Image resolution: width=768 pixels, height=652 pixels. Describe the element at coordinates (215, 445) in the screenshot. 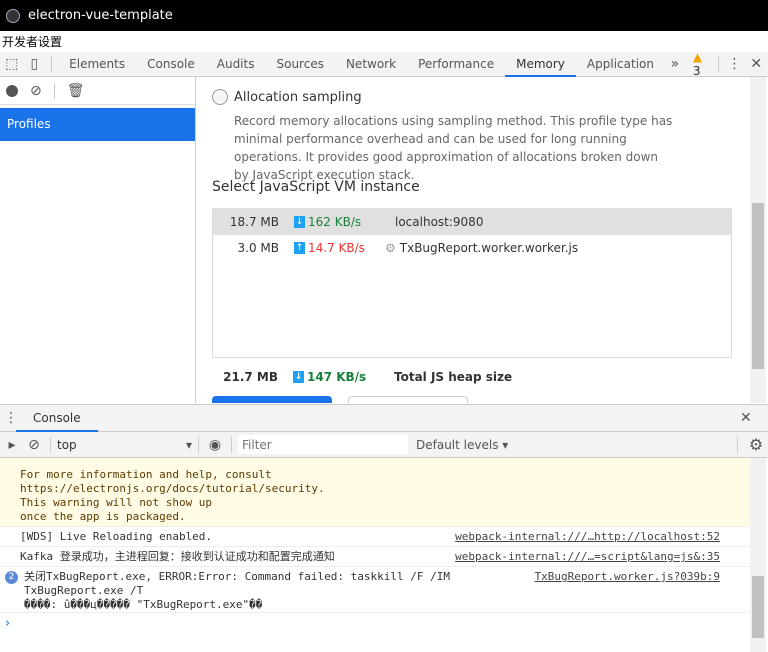

I see `eye-icon: ◉` at that location.